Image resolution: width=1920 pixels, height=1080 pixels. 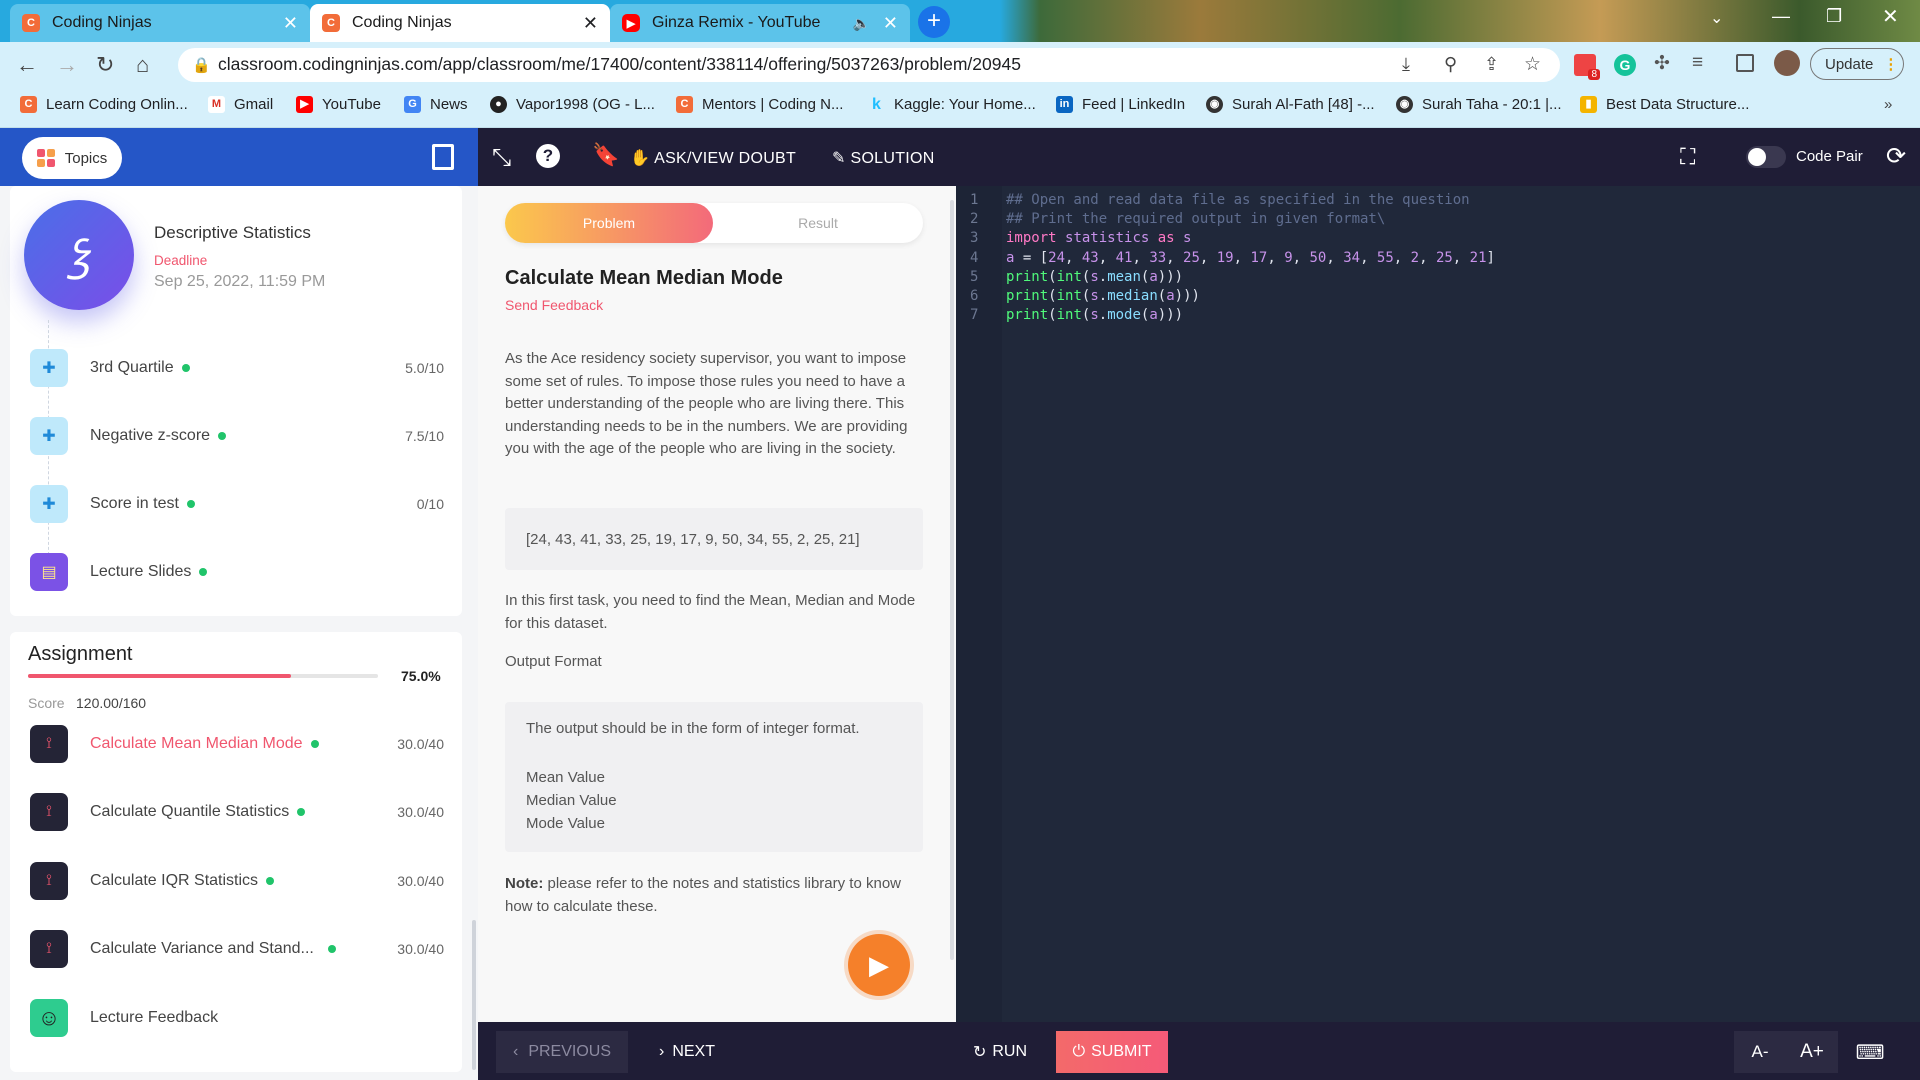 What do you see at coordinates (1098, 238) in the screenshot?
I see `code-line-3: import statistics as s` at bounding box center [1098, 238].